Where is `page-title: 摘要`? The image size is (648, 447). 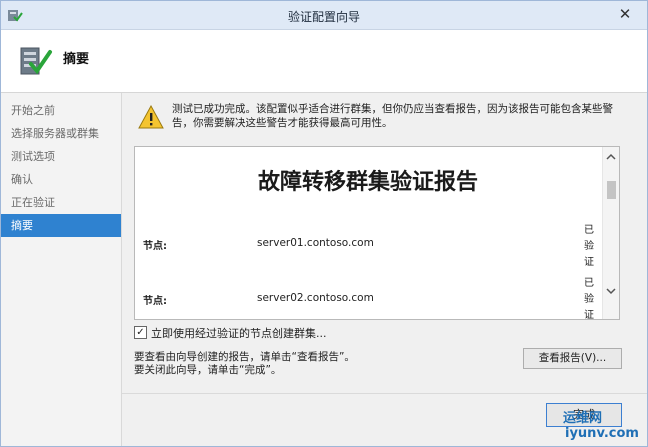 page-title: 摘要 is located at coordinates (76, 59).